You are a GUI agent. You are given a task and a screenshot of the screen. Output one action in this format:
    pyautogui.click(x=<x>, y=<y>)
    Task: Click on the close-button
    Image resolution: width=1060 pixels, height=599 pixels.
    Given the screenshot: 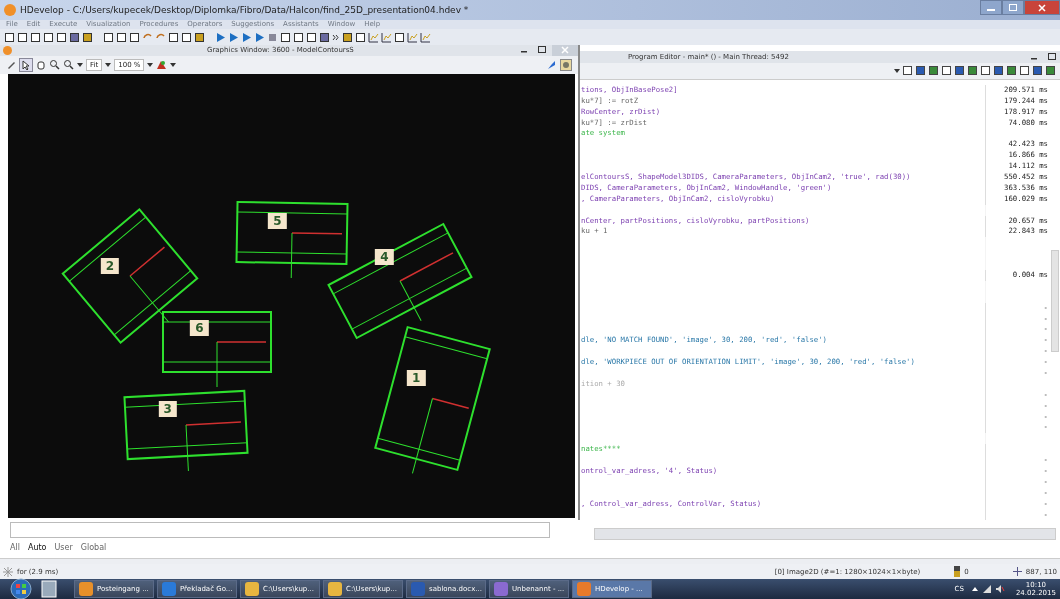 What is the action you would take?
    pyautogui.click(x=1042, y=7)
    